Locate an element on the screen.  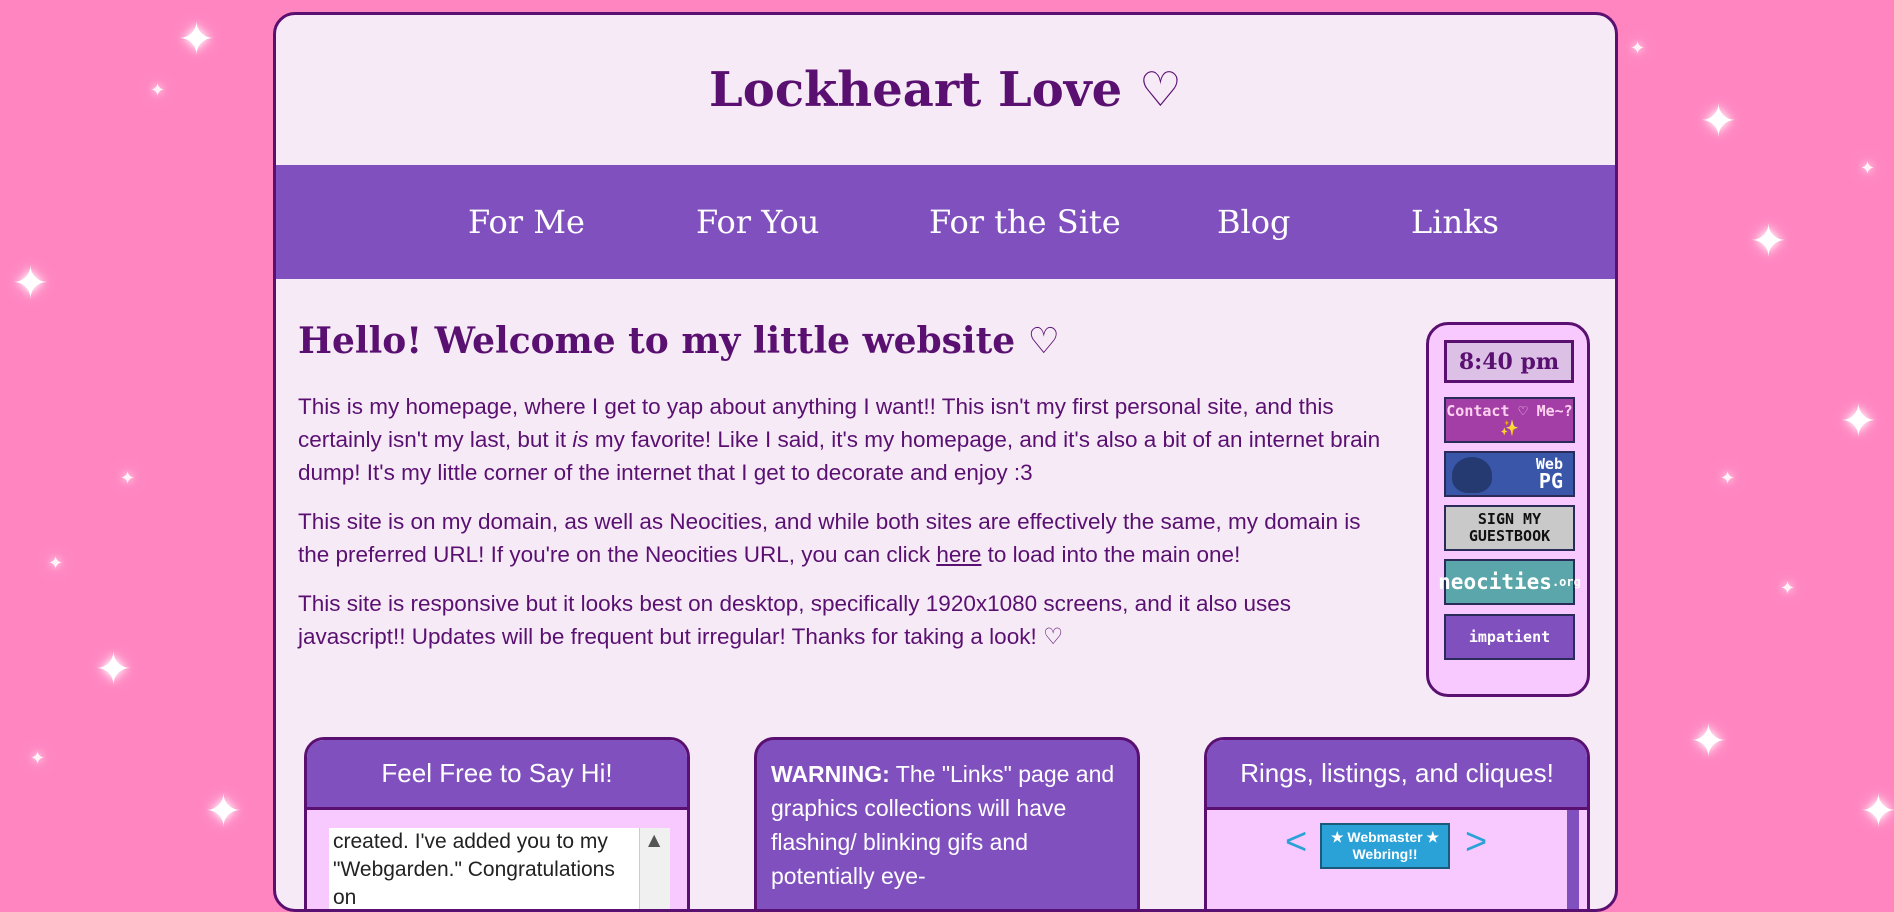
rings-title: Rings, listings, and cliques! is located at coordinates (1397, 775).